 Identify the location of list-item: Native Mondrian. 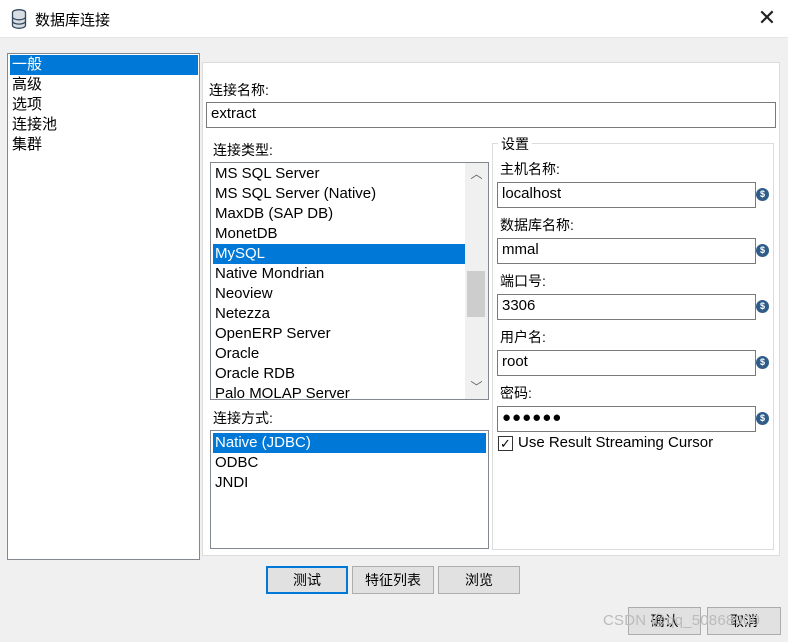
(339, 274).